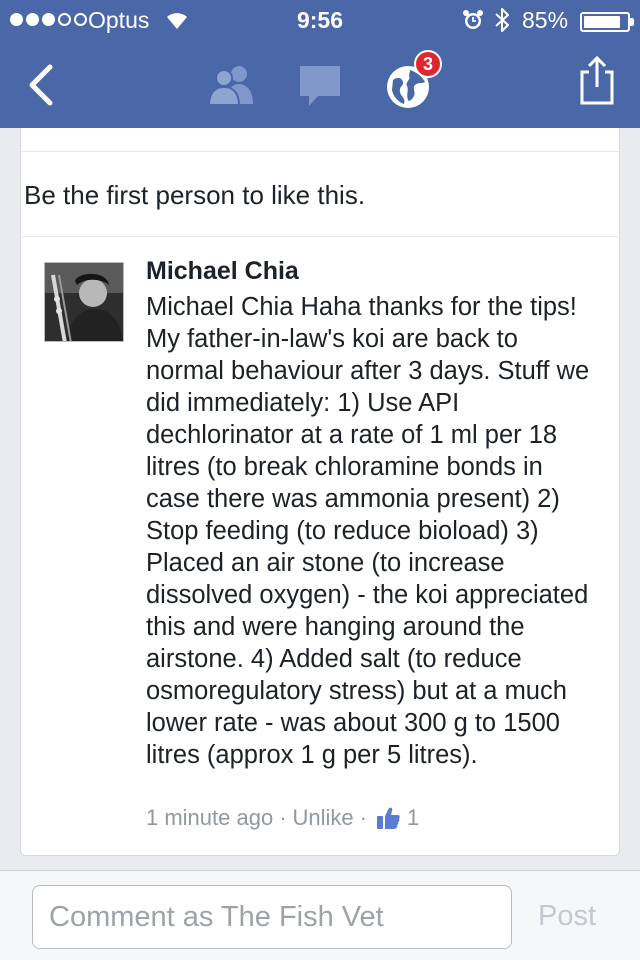 Image resolution: width=640 pixels, height=960 pixels. I want to click on battery-fill, so click(602, 22).